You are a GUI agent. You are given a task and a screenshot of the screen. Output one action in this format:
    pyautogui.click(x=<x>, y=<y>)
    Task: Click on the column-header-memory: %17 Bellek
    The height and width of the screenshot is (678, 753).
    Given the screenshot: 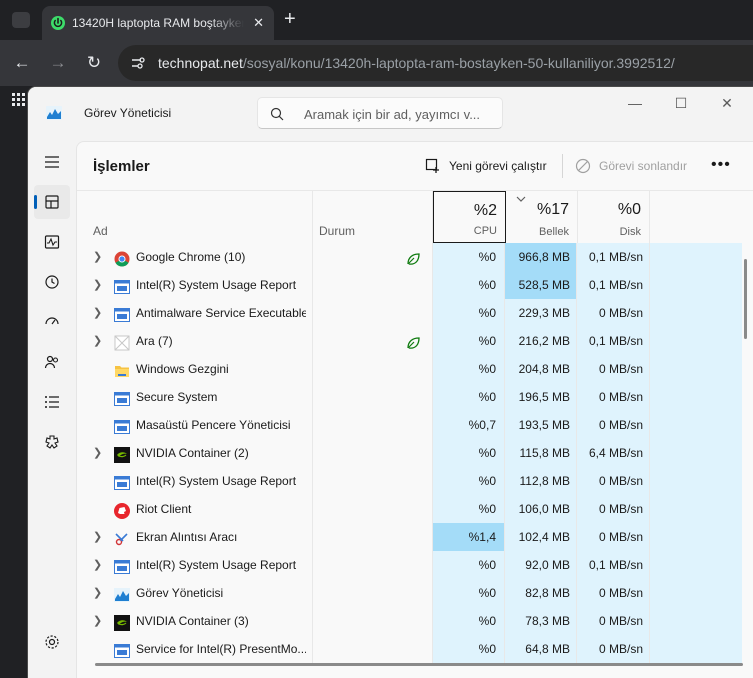 What is the action you would take?
    pyautogui.click(x=542, y=217)
    